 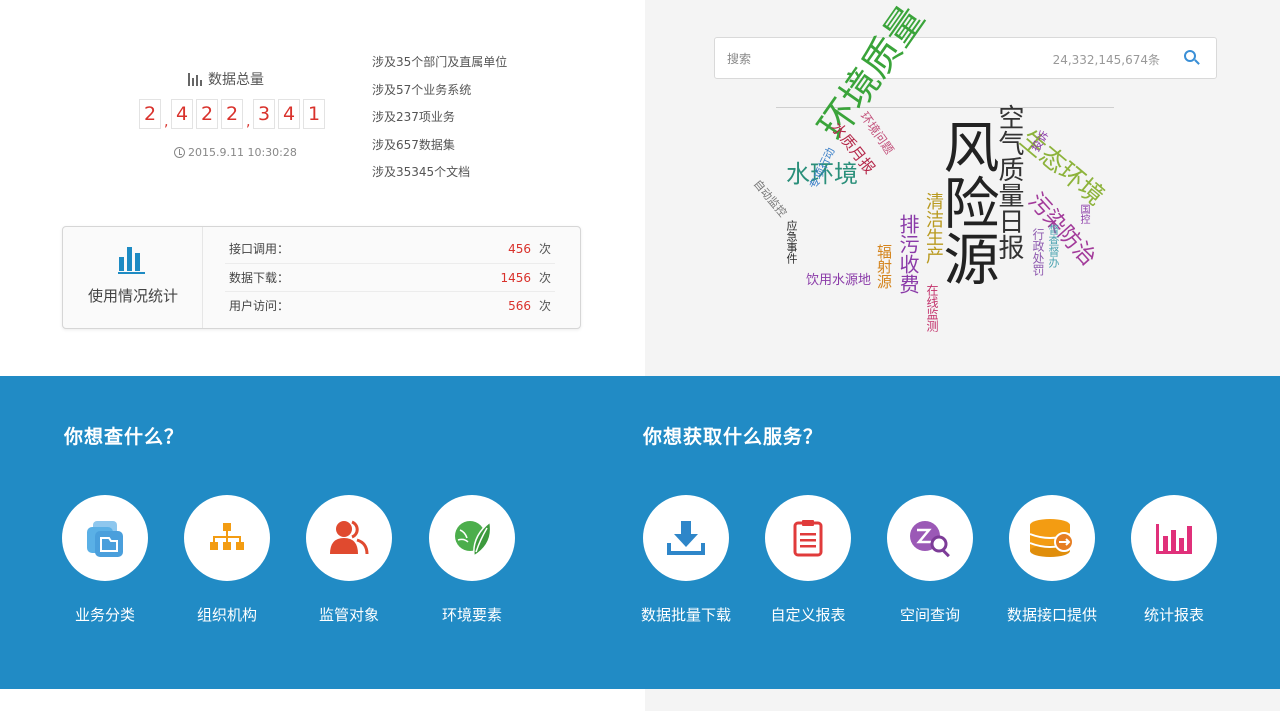 I want to click on cloud-keyword: 在线监测, so click(x=932, y=308).